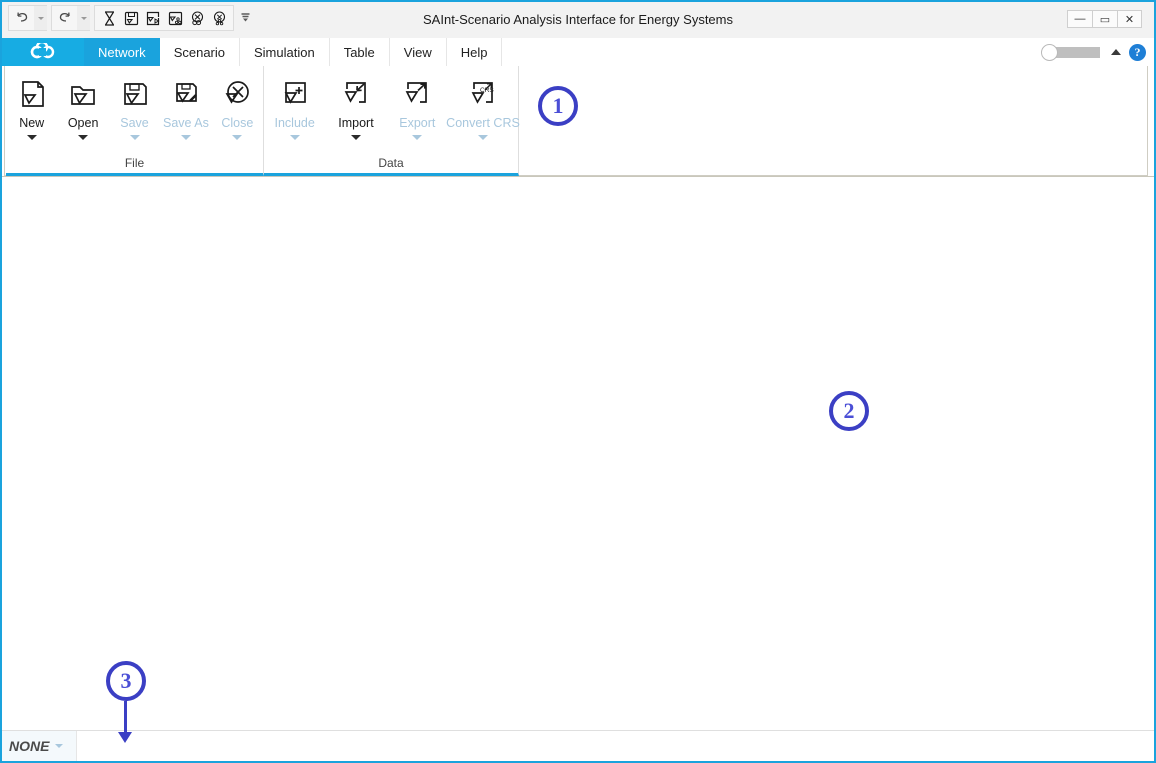  I want to click on ribbon-group-file-items: New Open Save Save As Close, so click(134, 109).